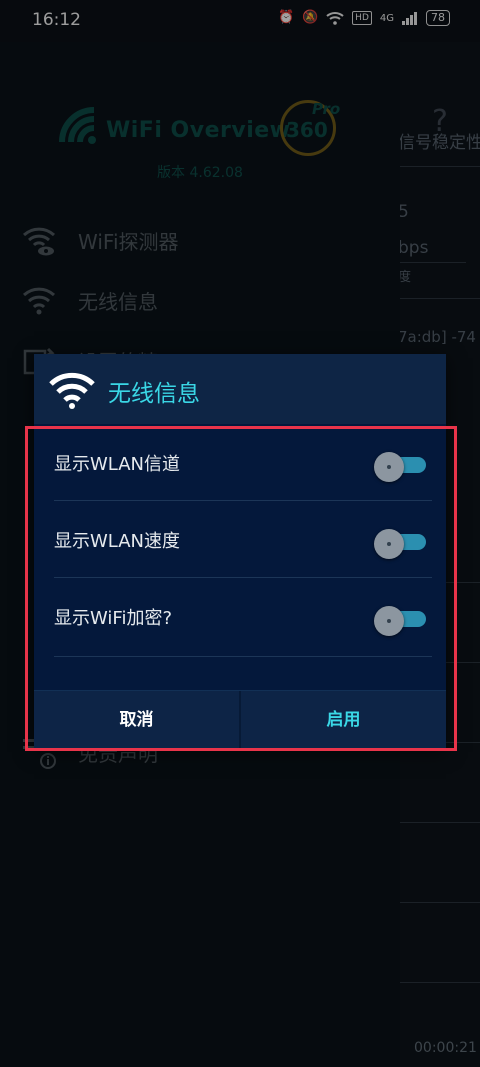 Image resolution: width=480 pixels, height=1067 pixels. I want to click on dialog-header: 无线信息, so click(240, 389).